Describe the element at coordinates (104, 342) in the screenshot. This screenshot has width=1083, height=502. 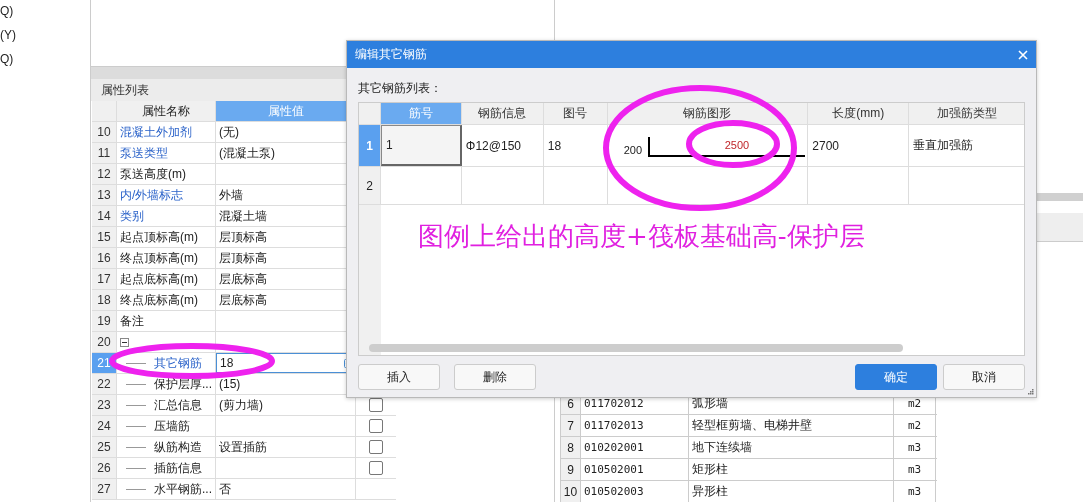
I see `row-number: 20` at that location.